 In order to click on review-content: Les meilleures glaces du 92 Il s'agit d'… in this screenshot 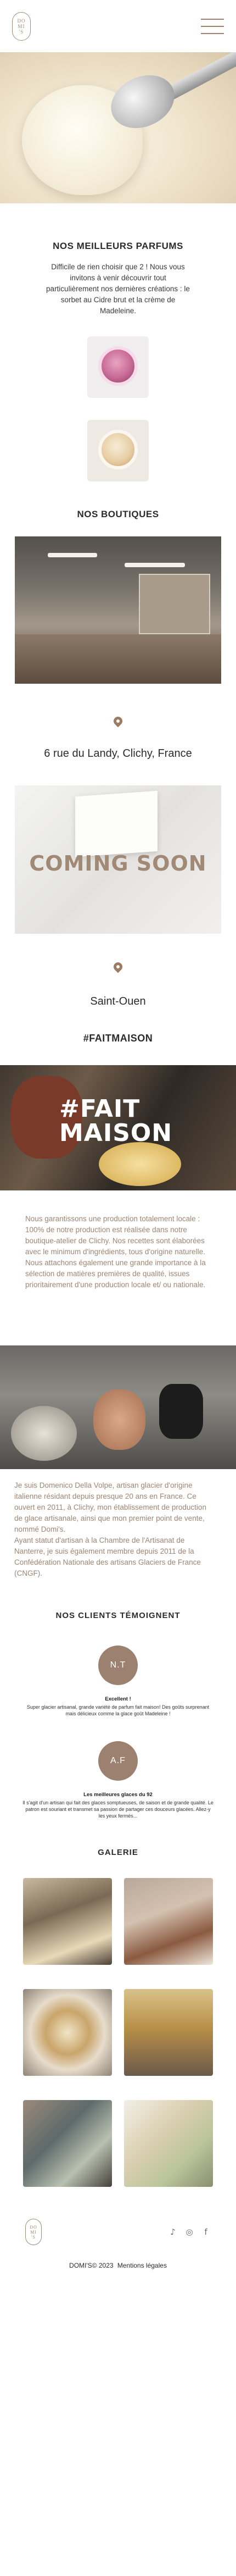, I will do `click(118, 1805)`.